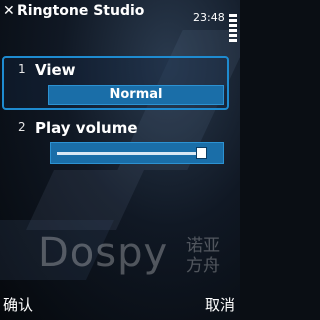 The height and width of the screenshot is (320, 320). I want to click on setting-label-view: View, so click(55, 70).